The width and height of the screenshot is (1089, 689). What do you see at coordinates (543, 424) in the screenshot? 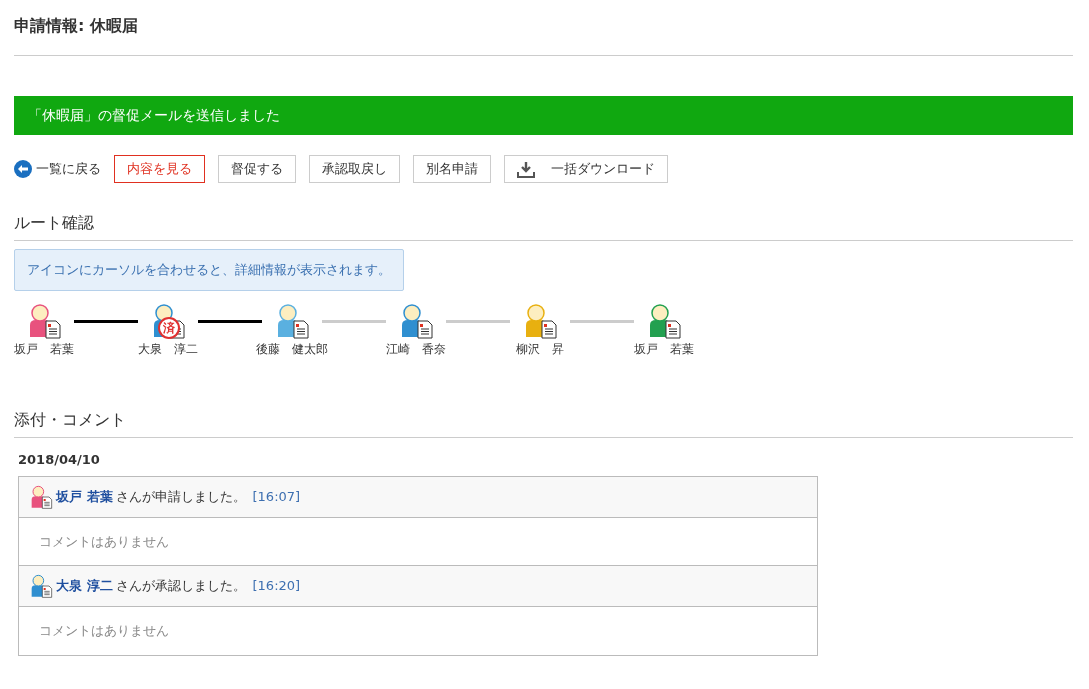
I see `section-heading: 添付・コメント` at bounding box center [543, 424].